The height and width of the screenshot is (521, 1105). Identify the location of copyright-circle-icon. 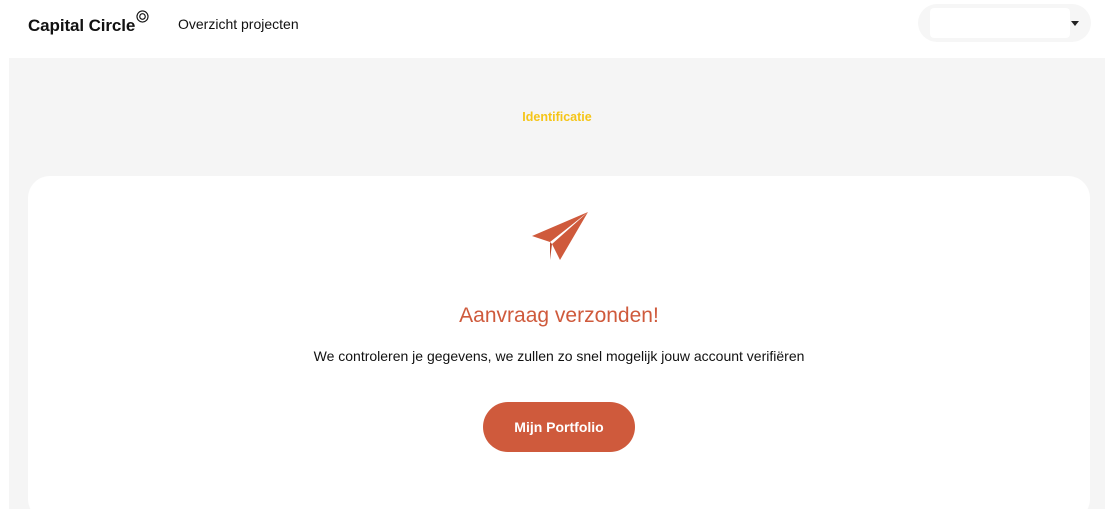
(142, 16).